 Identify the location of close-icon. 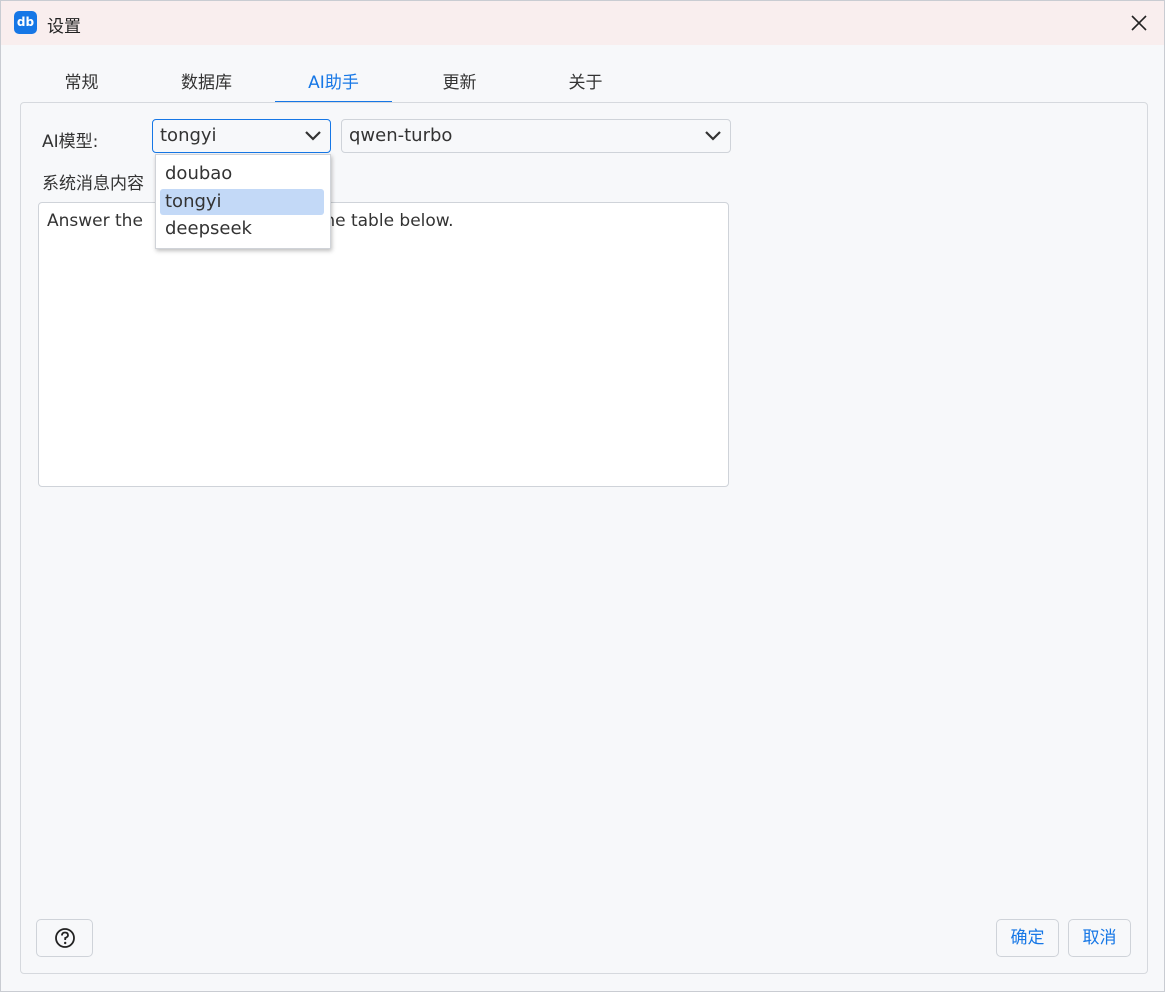
(1139, 23).